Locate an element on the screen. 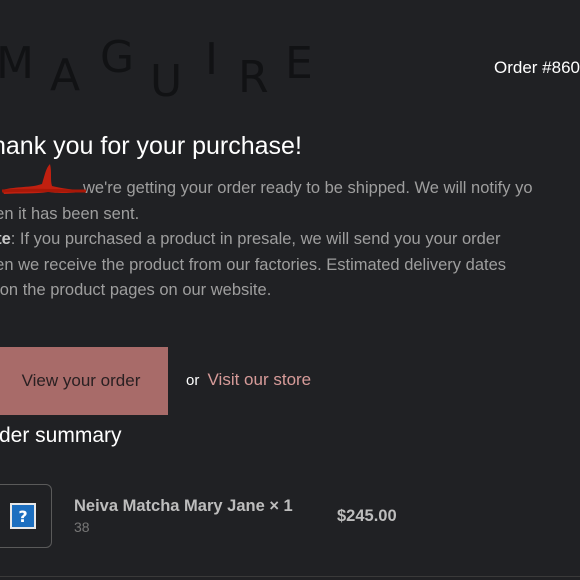 The image size is (580, 580). logo-letter: G is located at coordinates (117, 57).